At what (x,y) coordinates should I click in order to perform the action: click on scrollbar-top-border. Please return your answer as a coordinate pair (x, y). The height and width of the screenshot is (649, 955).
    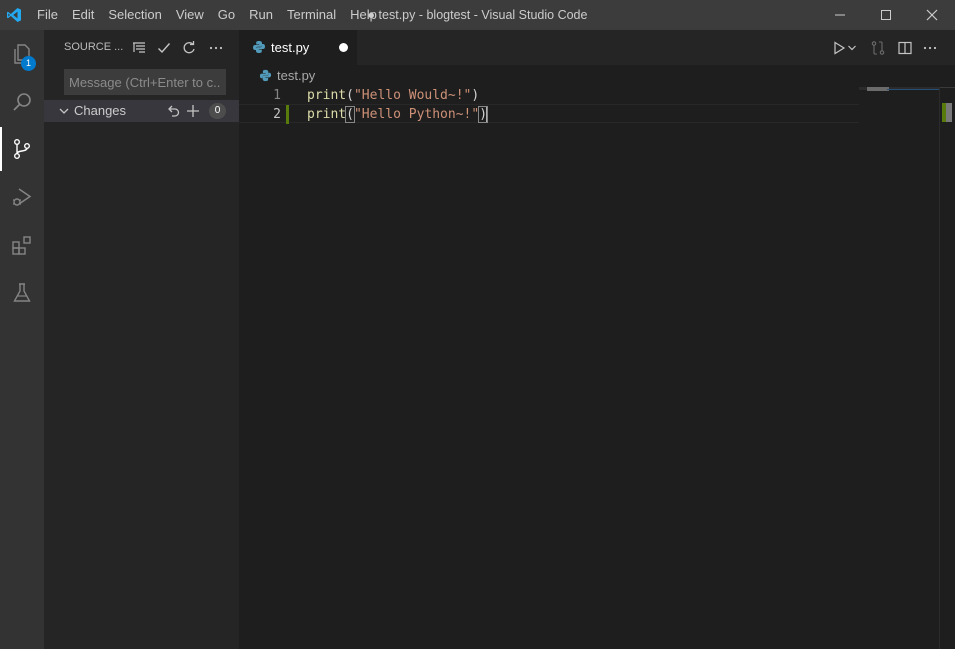
    Looking at the image, I should click on (947, 87).